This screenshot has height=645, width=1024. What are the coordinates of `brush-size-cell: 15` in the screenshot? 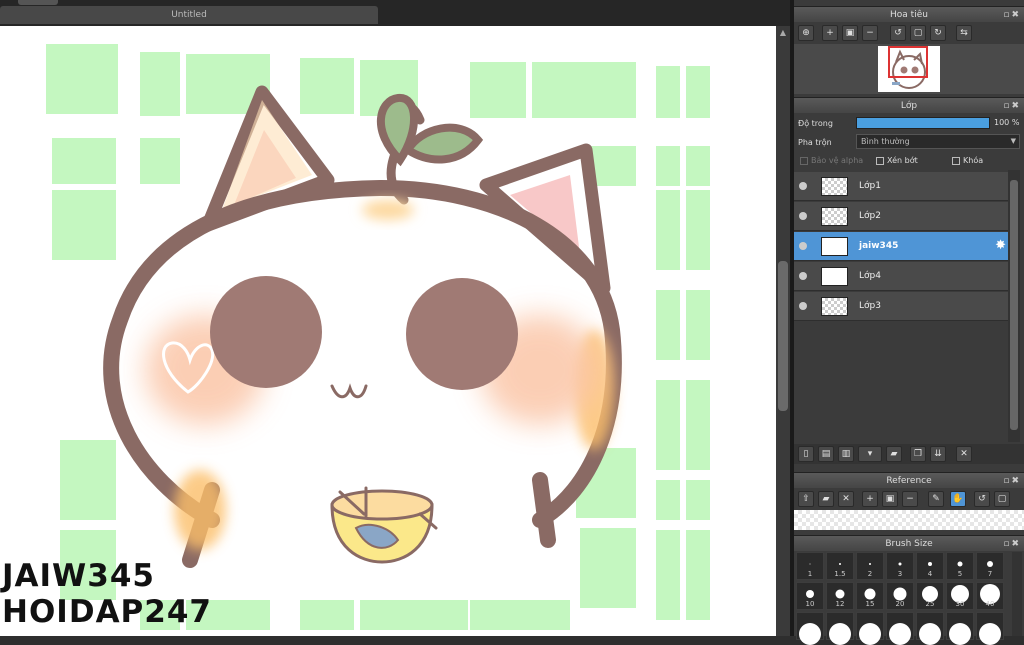 It's located at (870, 596).